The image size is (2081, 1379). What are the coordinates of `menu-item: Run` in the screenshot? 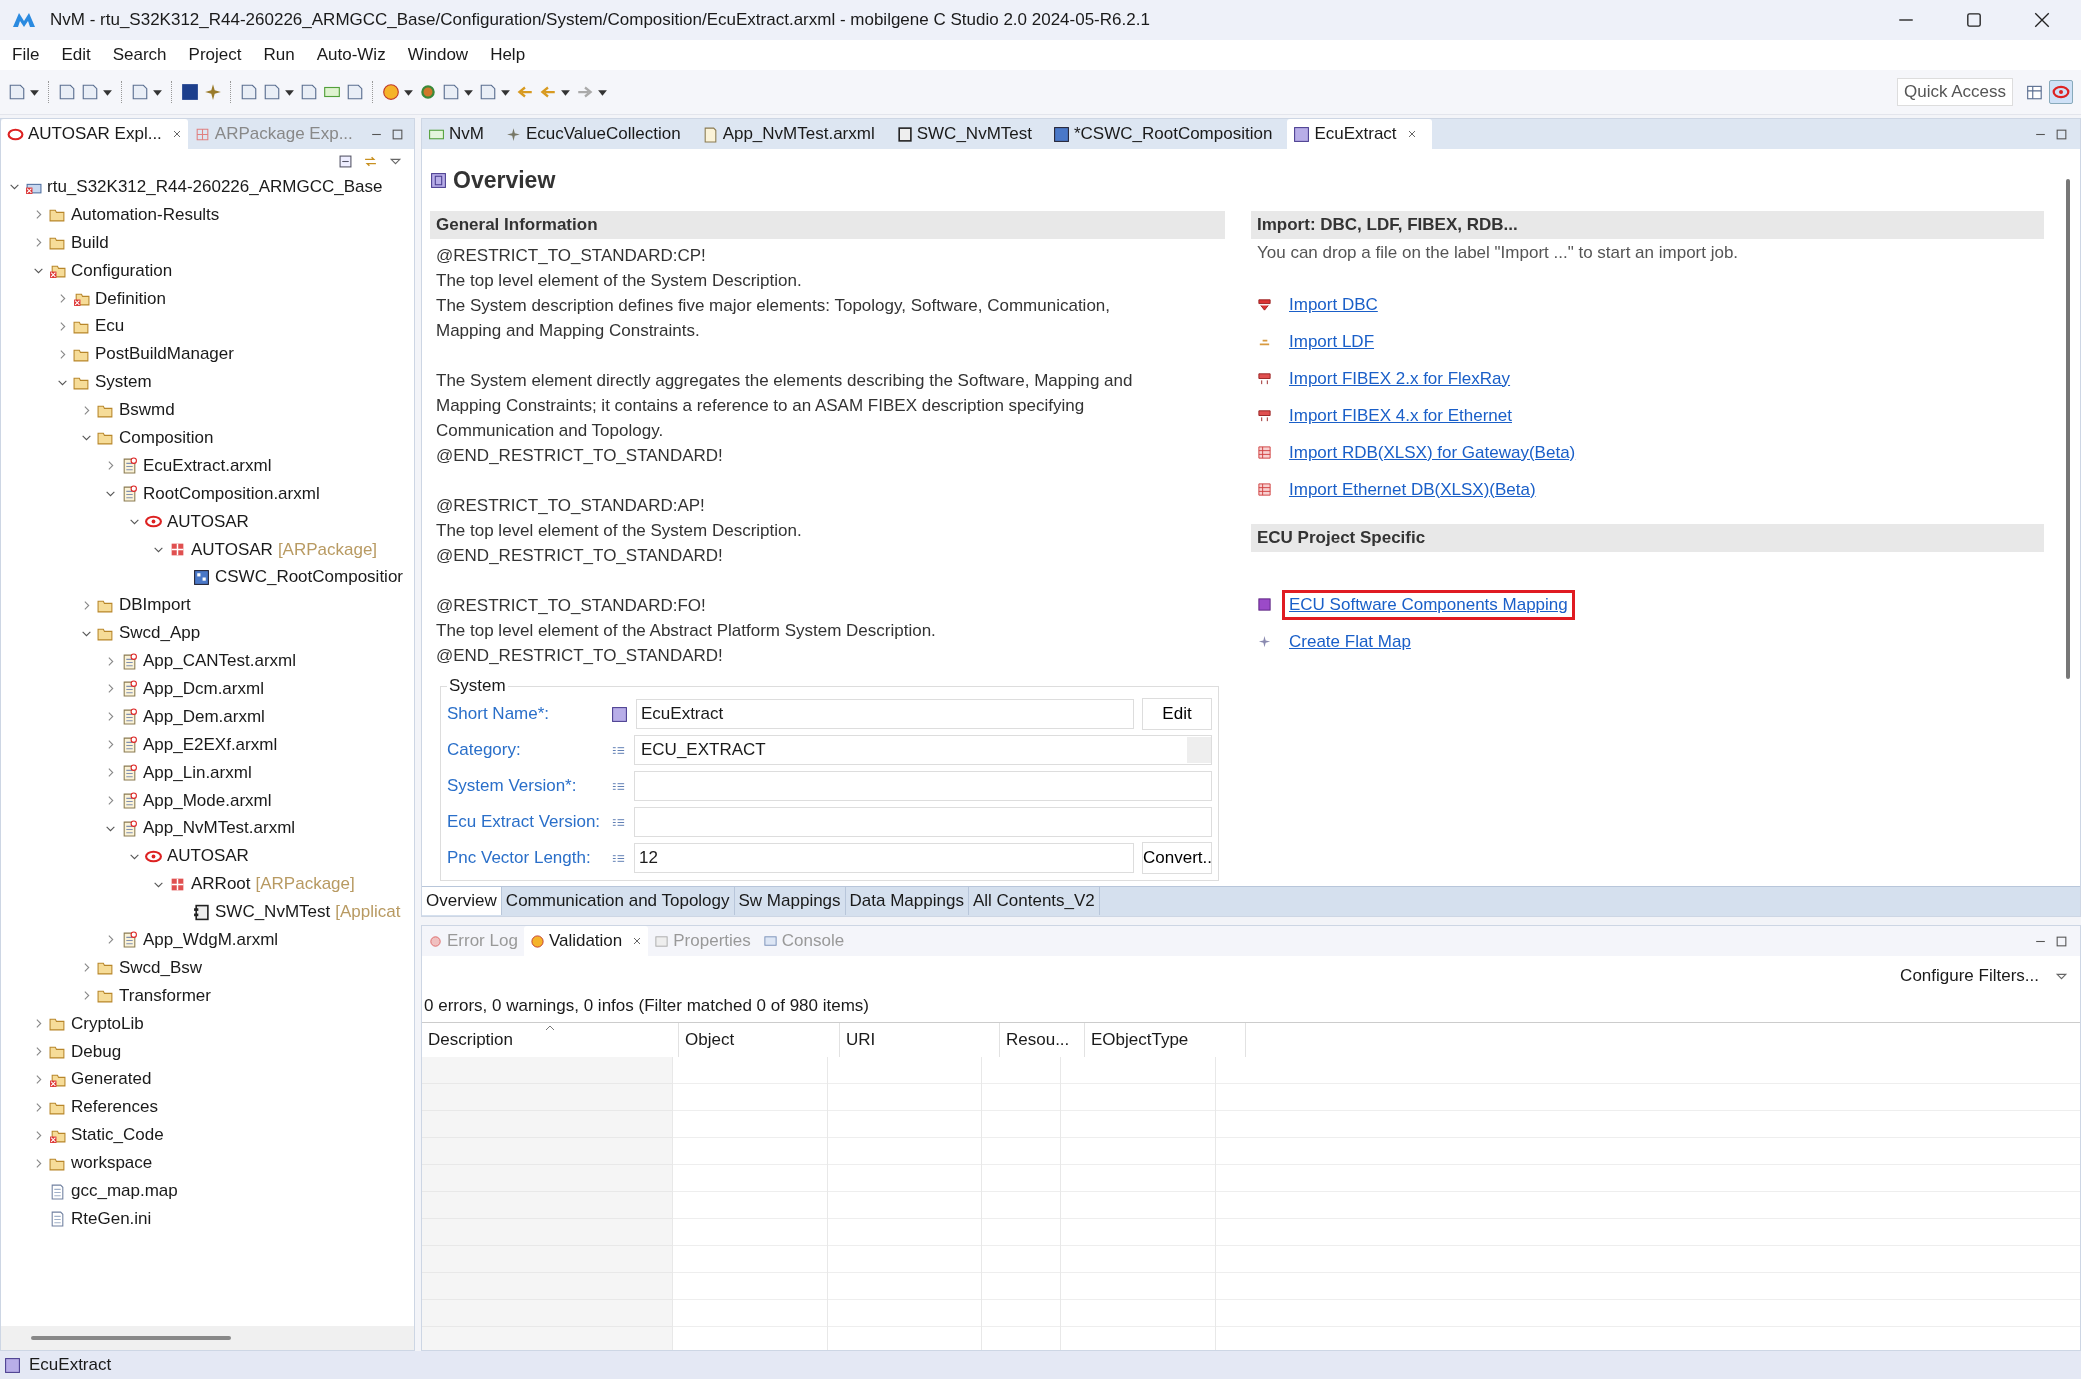 It's located at (279, 55).